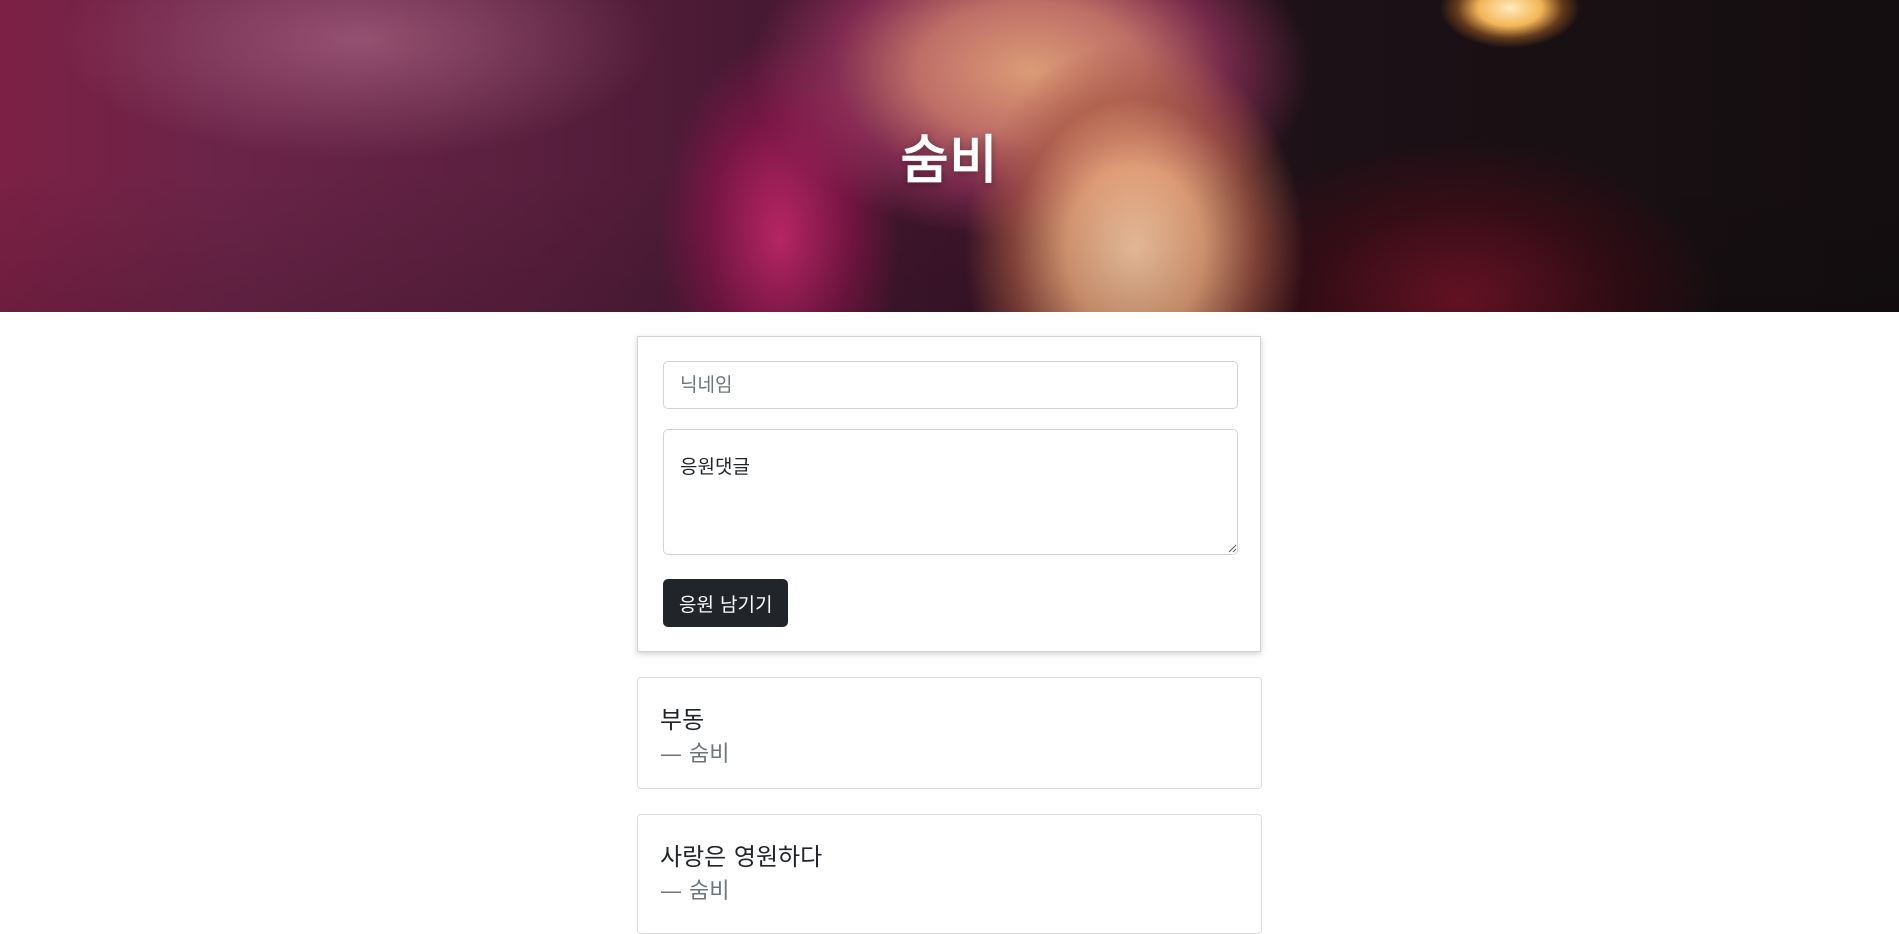 Image resolution: width=1899 pixels, height=934 pixels. Describe the element at coordinates (949, 733) in the screenshot. I see `comment-card: 부동 — 숨비` at that location.